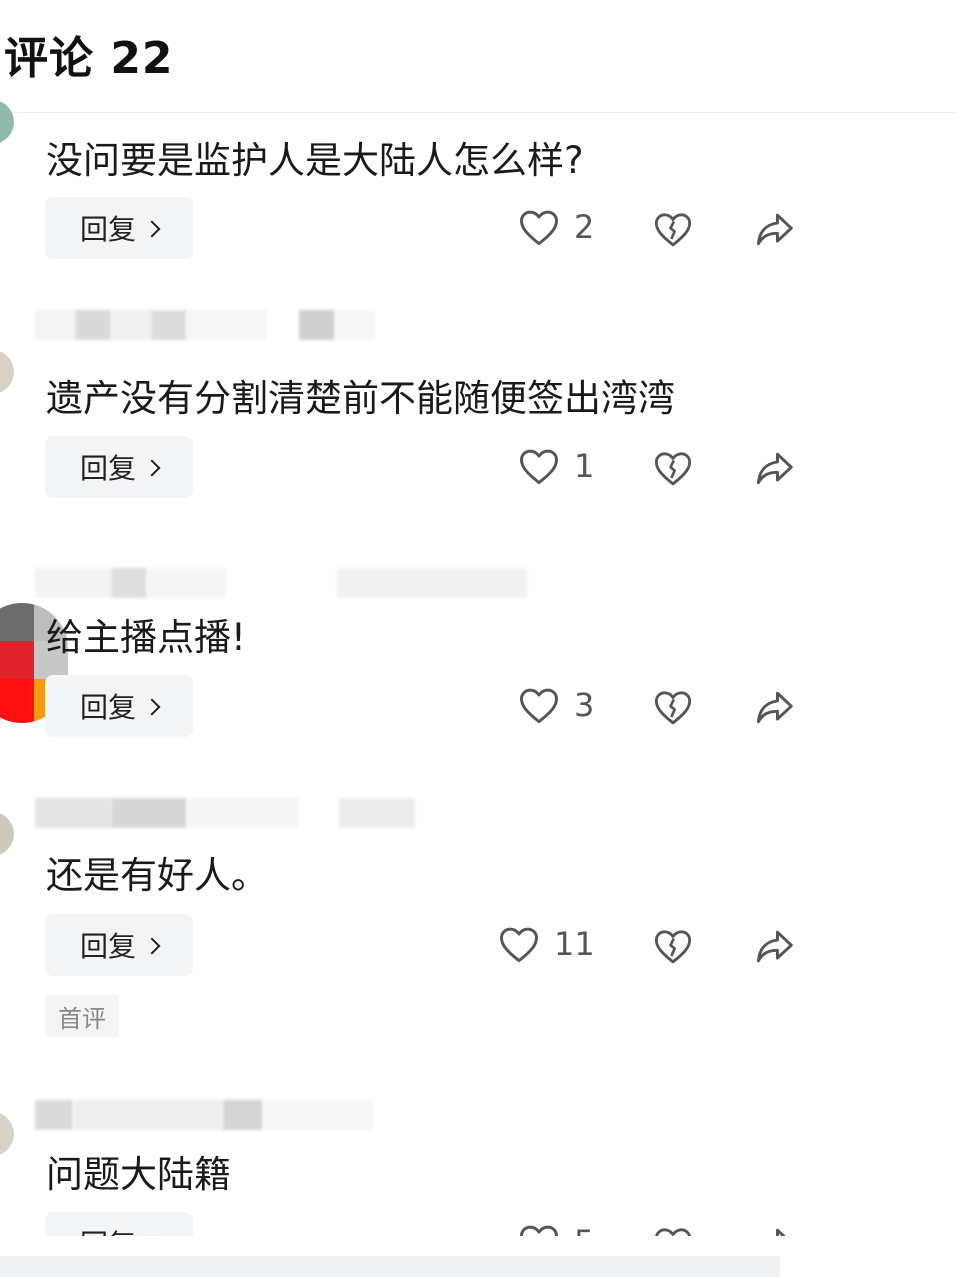 The width and height of the screenshot is (956, 1277). Describe the element at coordinates (584, 227) in the screenshot. I see `like-count: 2` at that location.